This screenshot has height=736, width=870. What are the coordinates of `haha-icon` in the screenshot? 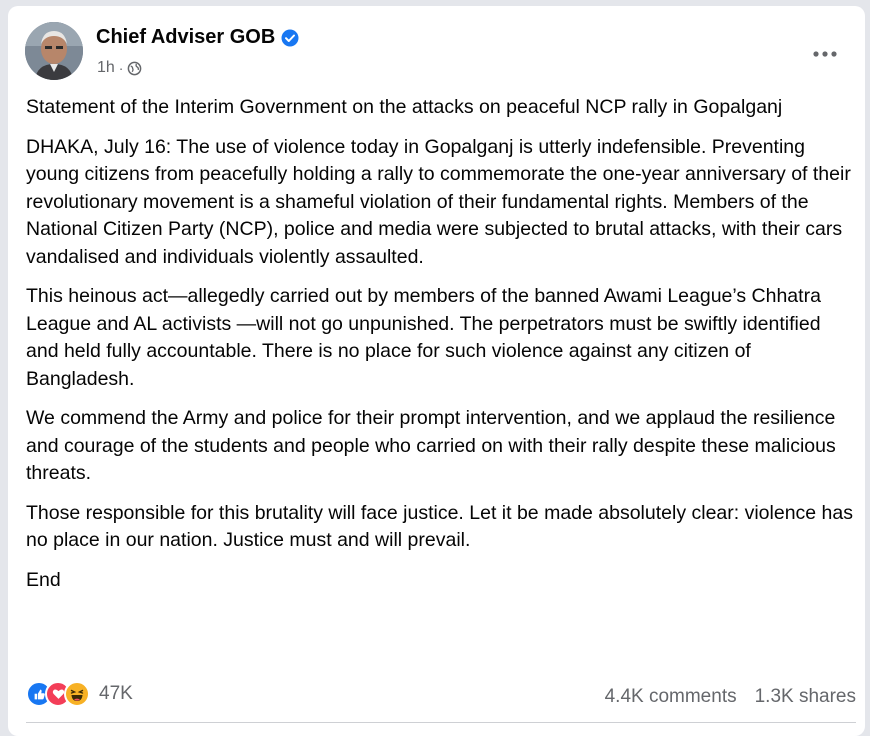 It's located at (77, 694).